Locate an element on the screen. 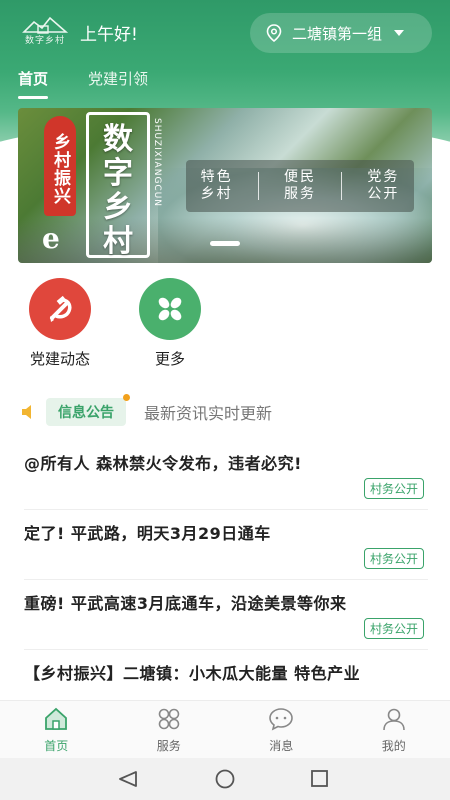 The width and height of the screenshot is (450, 800). app-logo: 数字乡村 is located at coordinates (45, 30).